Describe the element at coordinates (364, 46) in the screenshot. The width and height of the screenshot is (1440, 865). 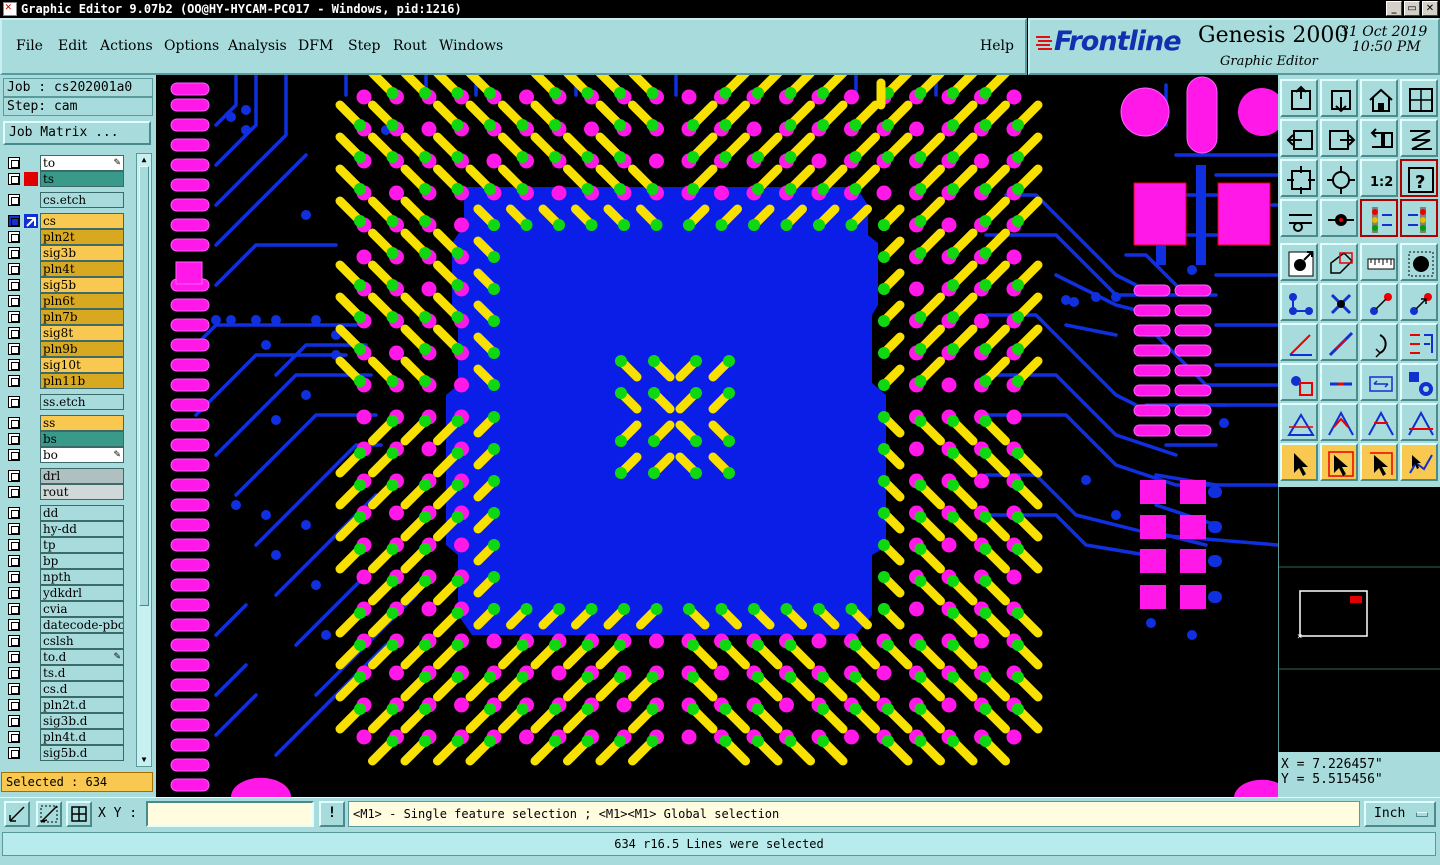
I see `menu-step: Step` at that location.